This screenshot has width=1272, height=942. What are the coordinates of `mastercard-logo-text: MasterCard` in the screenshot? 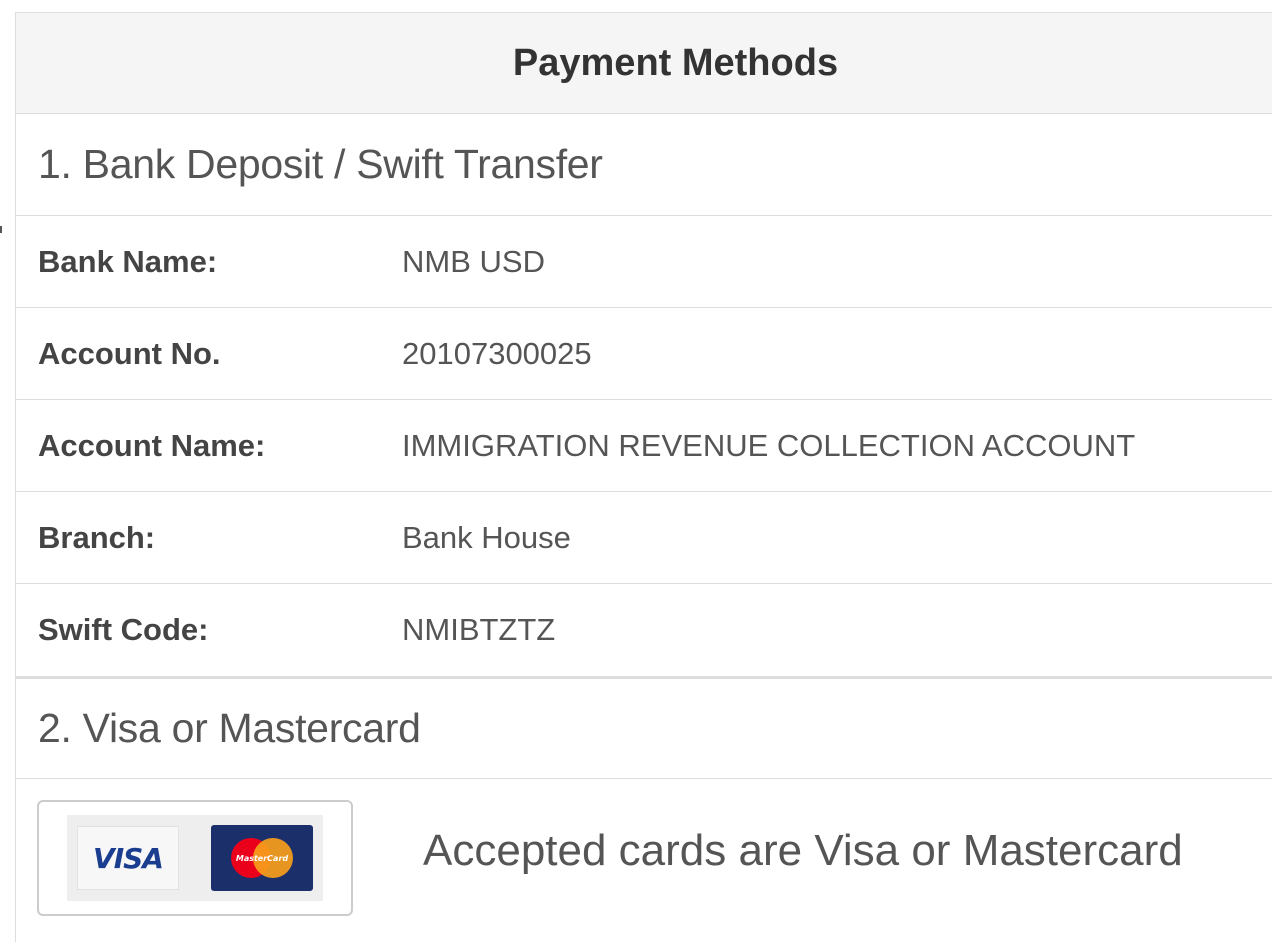 It's located at (262, 858).